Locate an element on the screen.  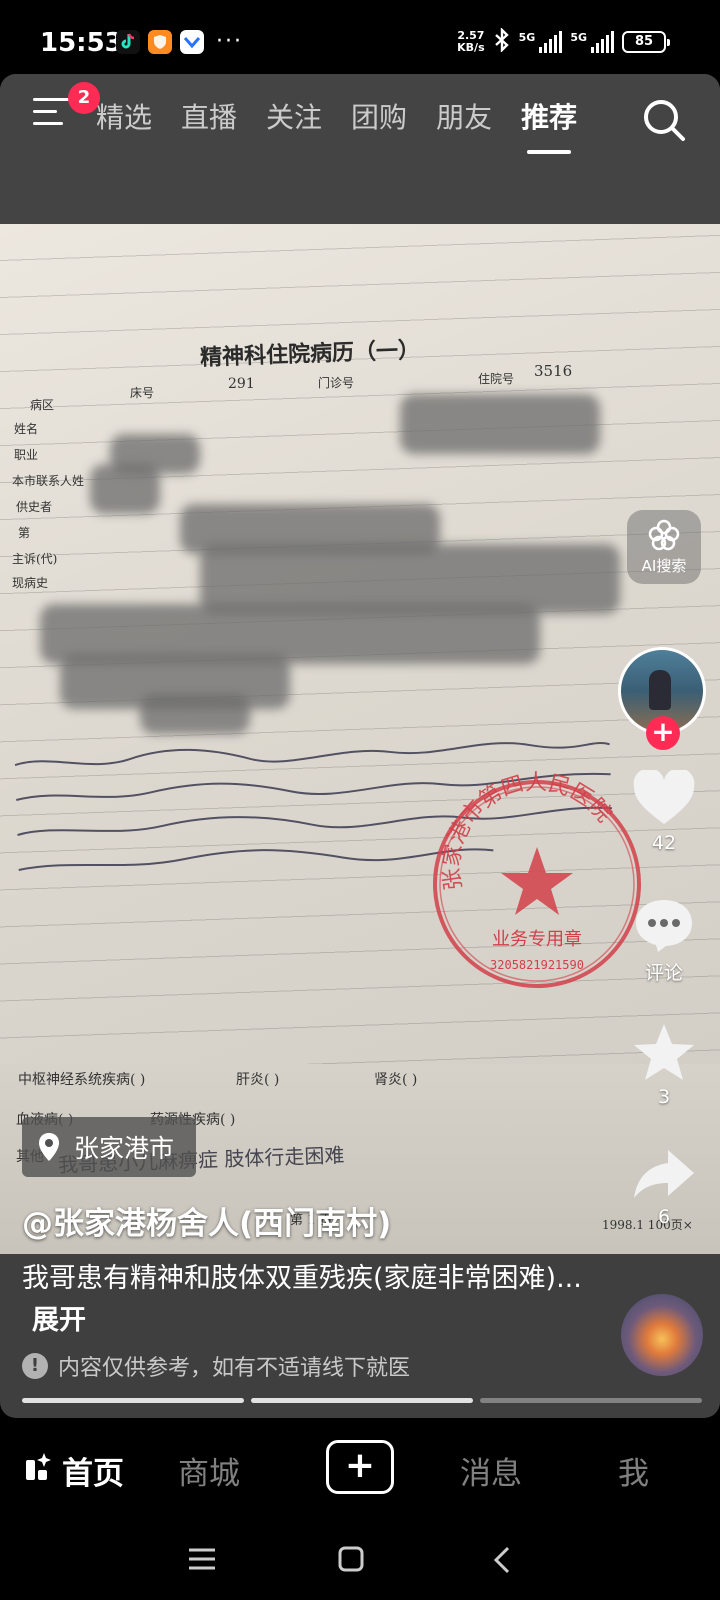
ai-flower-icon is located at coordinates (664, 535).